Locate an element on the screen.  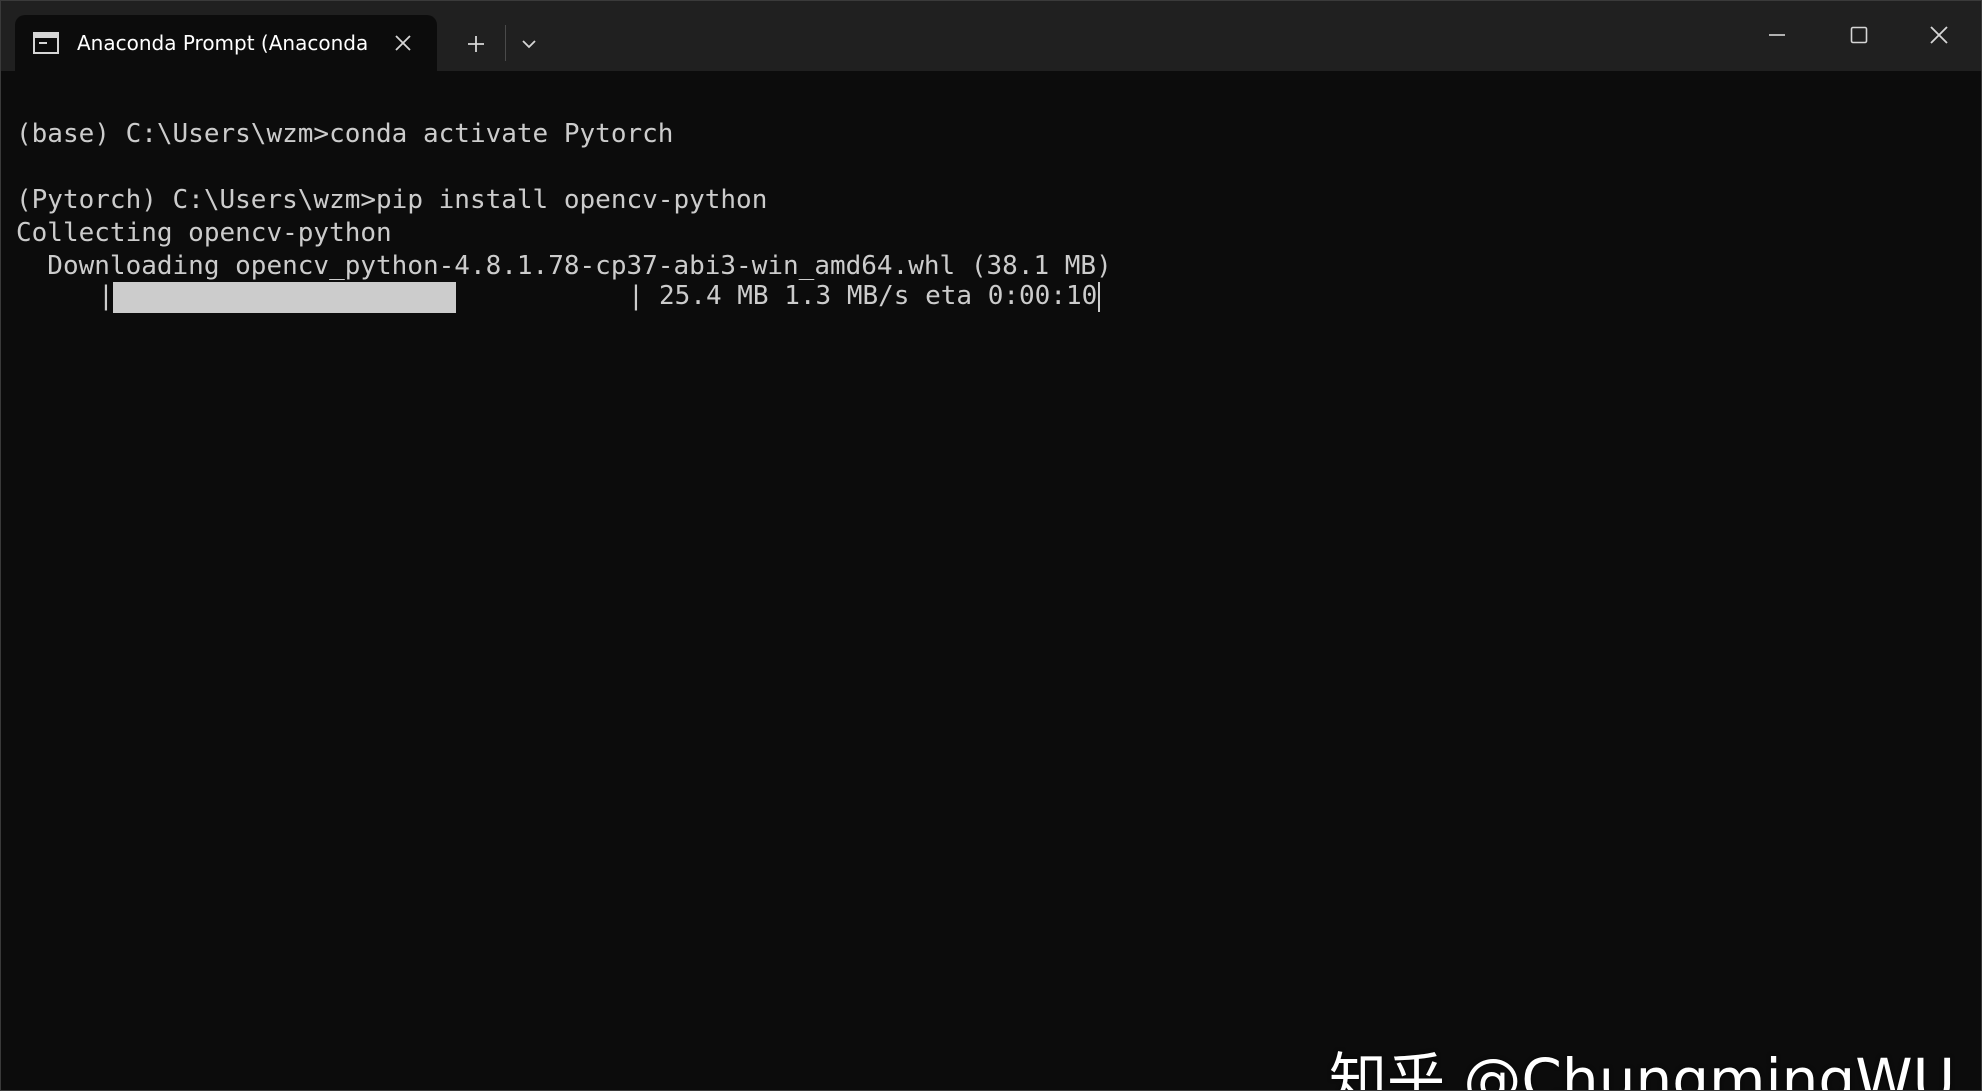
tab-close-button is located at coordinates (403, 43).